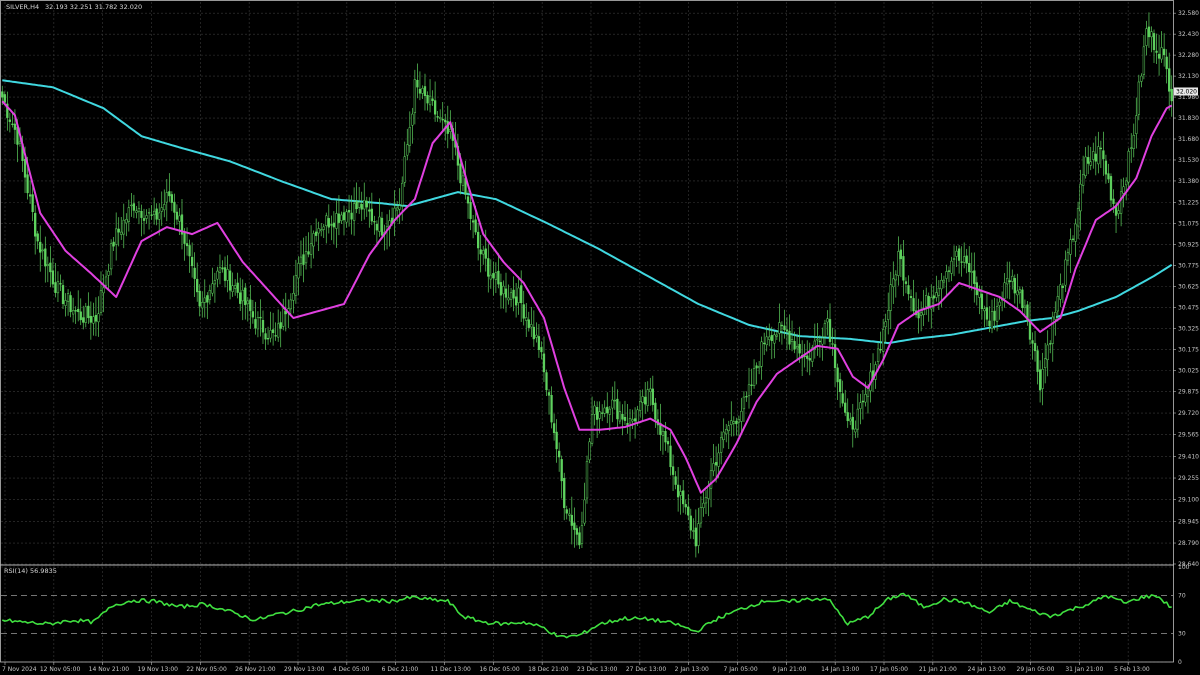 Image resolution: width=1200 pixels, height=675 pixels. I want to click on ohlc-readout: 32.193 32.251 31.782 32.020, so click(93, 7).